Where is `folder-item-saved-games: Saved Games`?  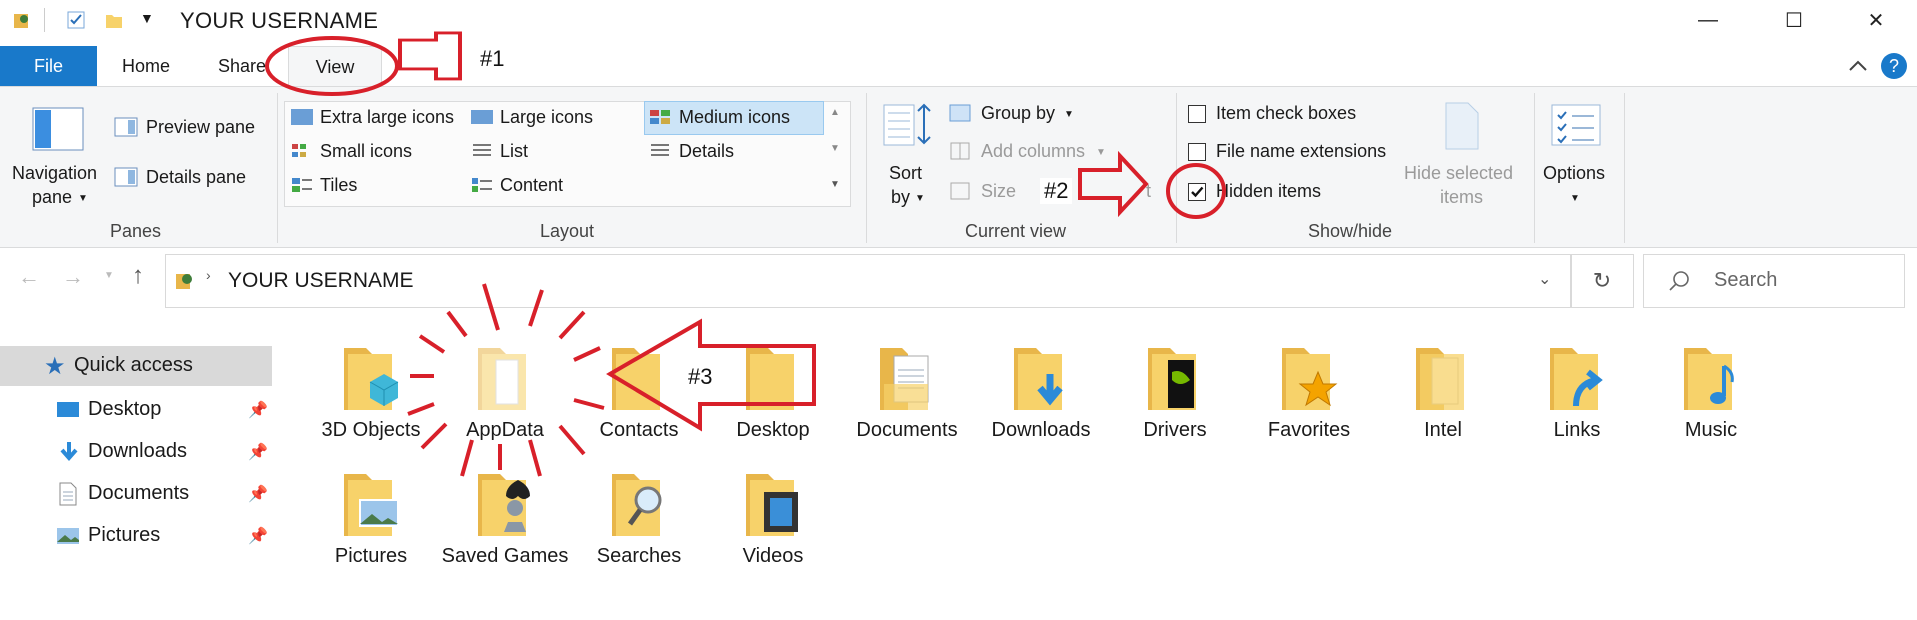
folder-item-saved-games: Saved Games is located at coordinates (505, 529).